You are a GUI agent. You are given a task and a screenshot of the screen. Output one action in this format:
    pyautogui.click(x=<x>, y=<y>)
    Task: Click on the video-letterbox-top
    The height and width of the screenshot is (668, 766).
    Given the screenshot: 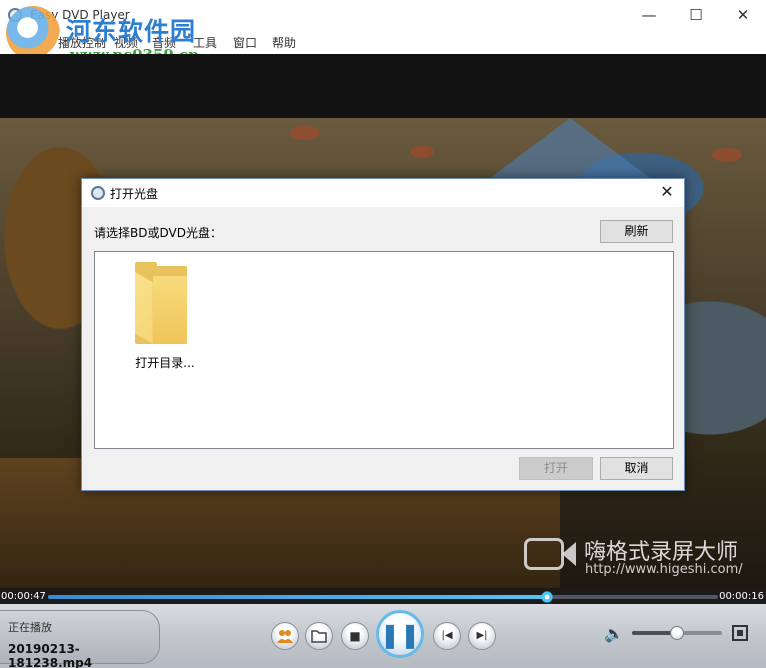 What is the action you would take?
    pyautogui.click(x=383, y=86)
    